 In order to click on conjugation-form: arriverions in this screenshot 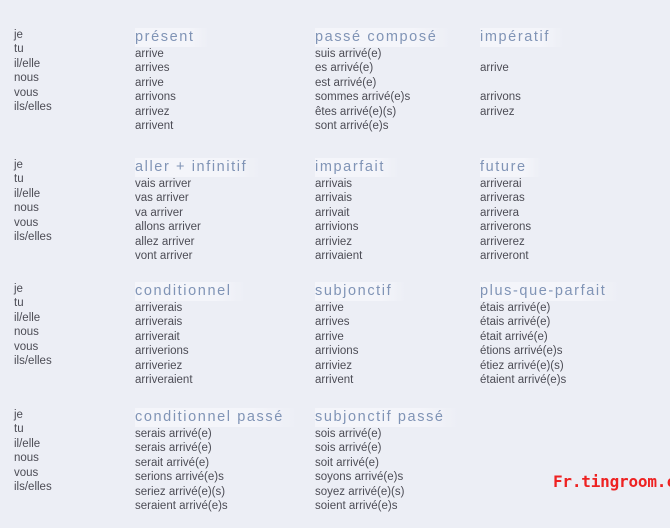, I will do `click(162, 351)`.